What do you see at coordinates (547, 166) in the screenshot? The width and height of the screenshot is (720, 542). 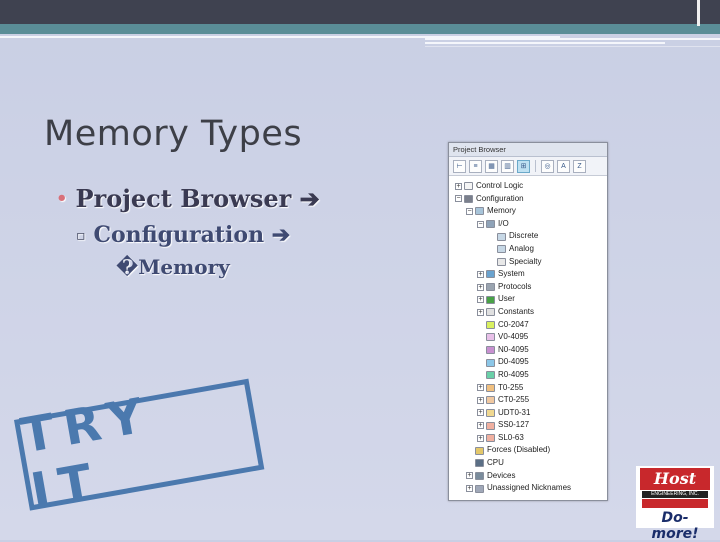 I see `filter-icon: ◎` at bounding box center [547, 166].